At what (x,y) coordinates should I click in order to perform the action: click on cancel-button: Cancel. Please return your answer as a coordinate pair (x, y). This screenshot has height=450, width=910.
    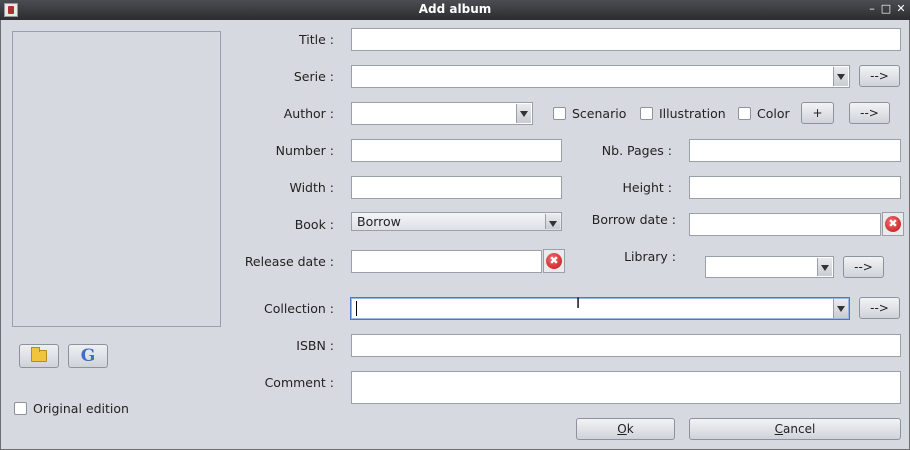
    Looking at the image, I should click on (795, 429).